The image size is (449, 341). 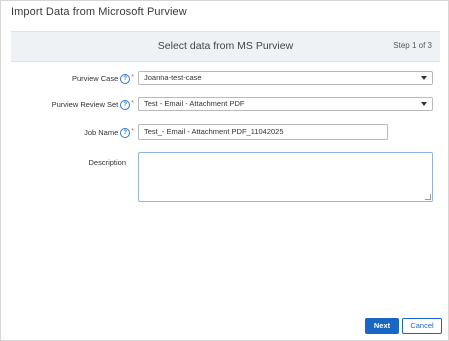 What do you see at coordinates (285, 177) in the screenshot?
I see `description-textarea` at bounding box center [285, 177].